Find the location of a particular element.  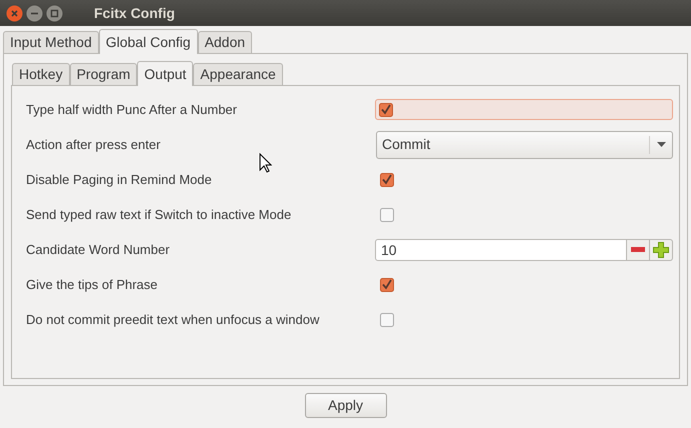

close-icon is located at coordinates (14, 13).